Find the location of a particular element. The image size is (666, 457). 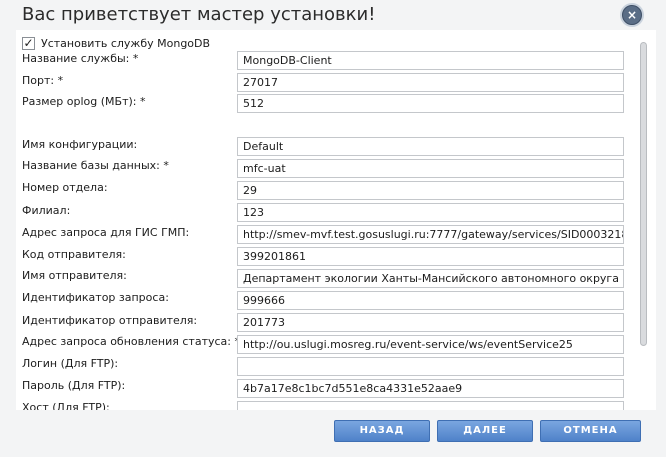

scrollbar-thumb is located at coordinates (643, 194).